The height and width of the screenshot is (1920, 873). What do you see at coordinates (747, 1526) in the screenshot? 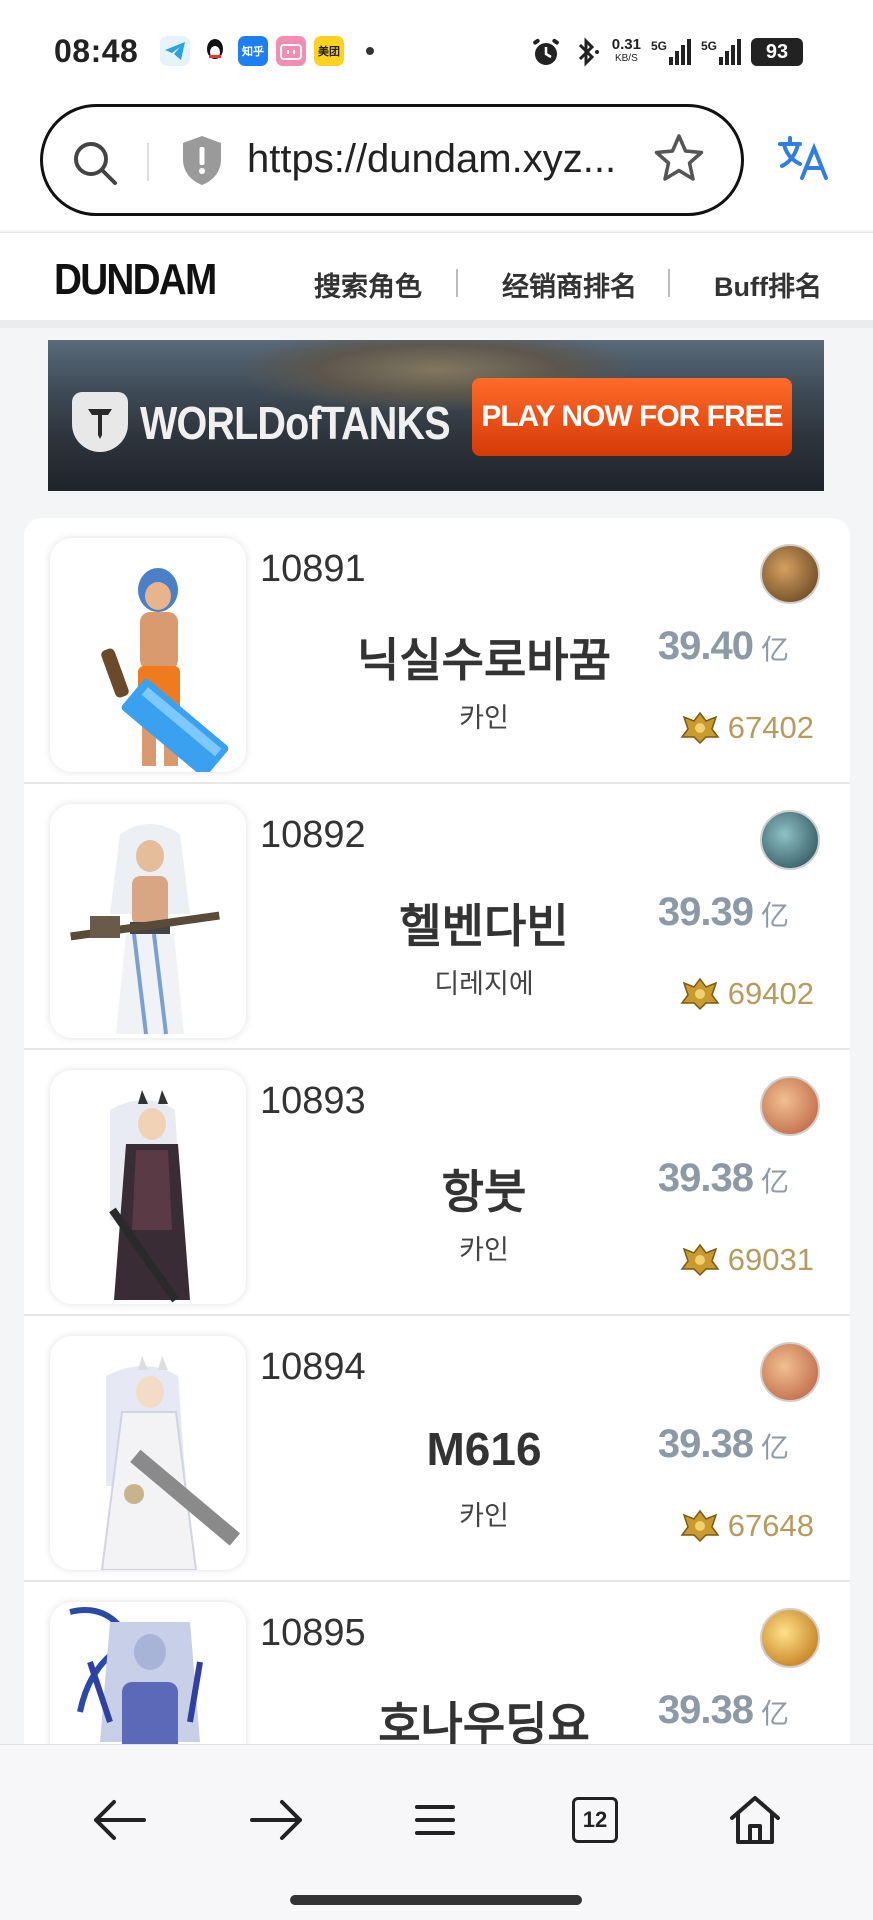
I see `fame-value: 67648` at bounding box center [747, 1526].